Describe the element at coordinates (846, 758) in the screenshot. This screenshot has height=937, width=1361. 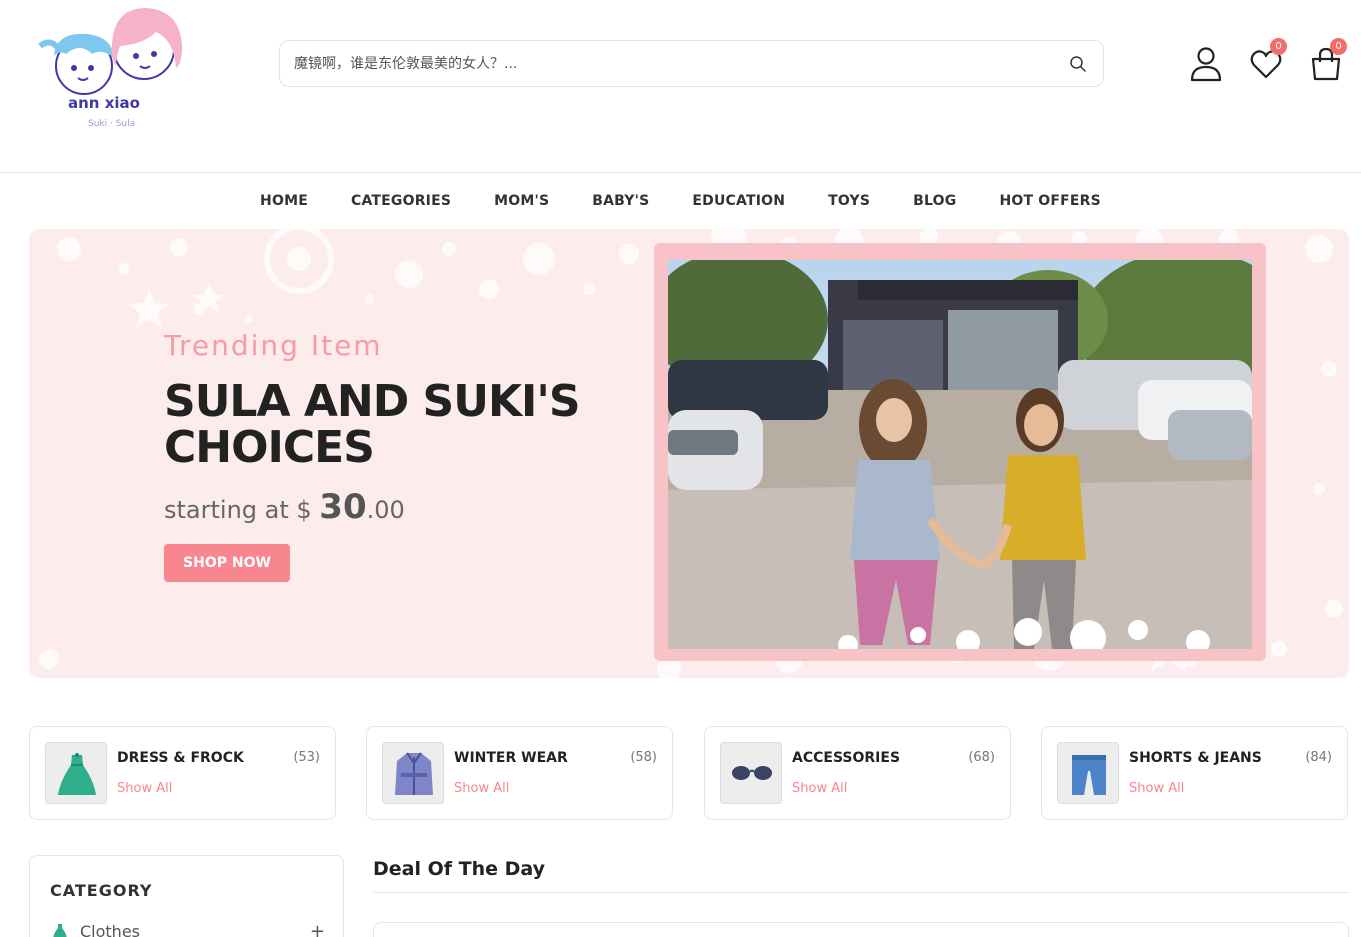
I see `category-title: ACCESSORIES` at that location.